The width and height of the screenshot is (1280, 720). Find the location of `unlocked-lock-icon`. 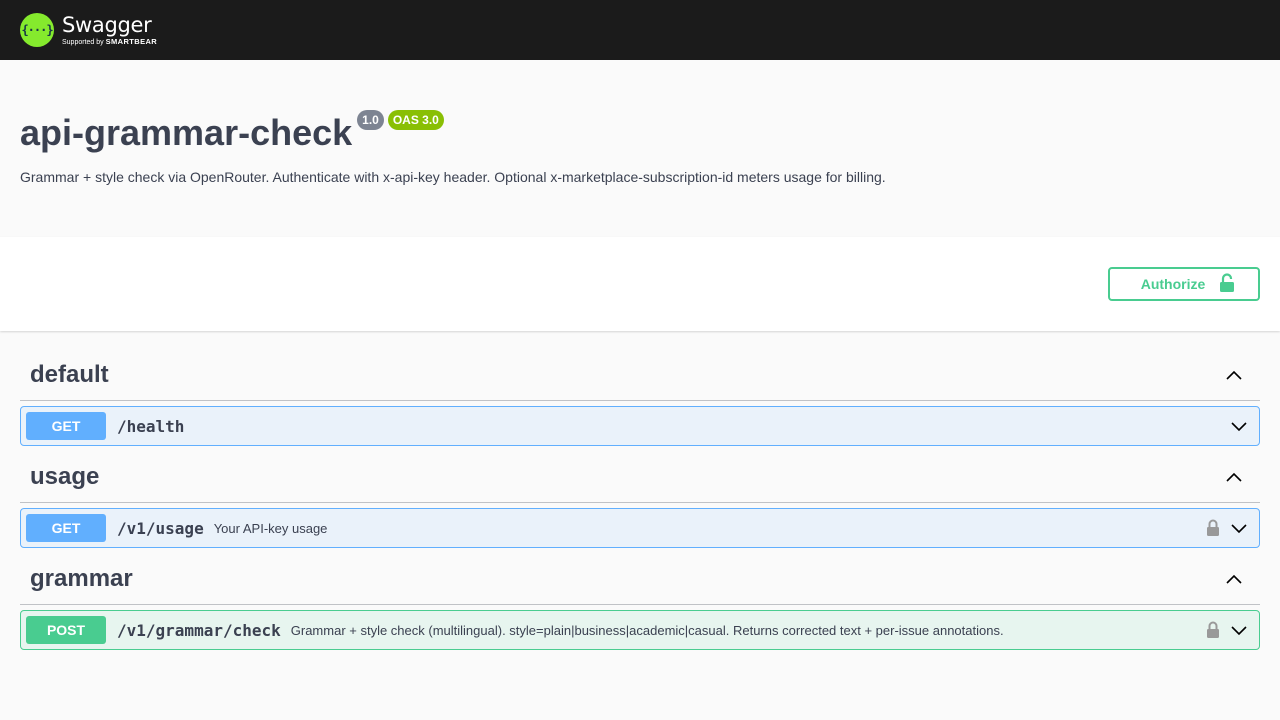

unlocked-lock-icon is located at coordinates (1227, 284).